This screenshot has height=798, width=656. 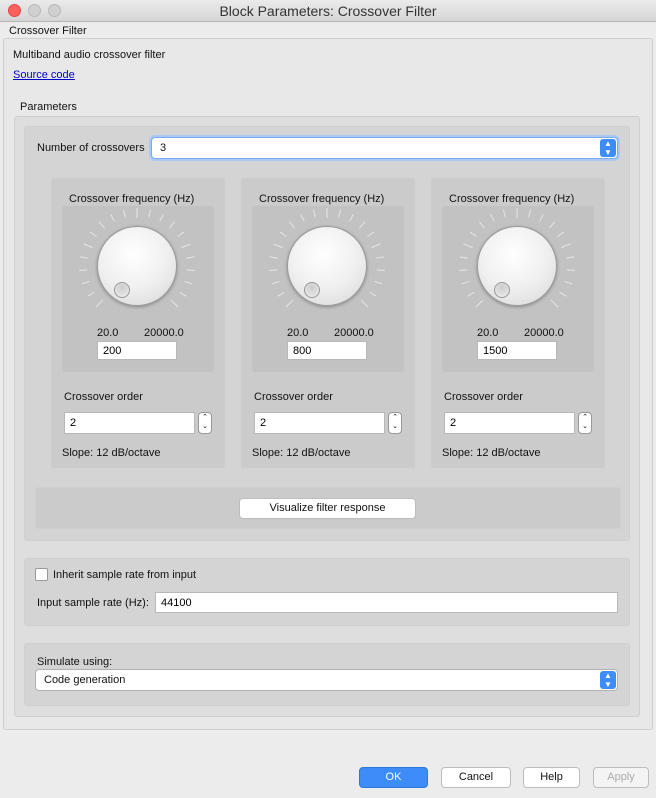 What do you see at coordinates (386, 602) in the screenshot?
I see `sample-rate-input` at bounding box center [386, 602].